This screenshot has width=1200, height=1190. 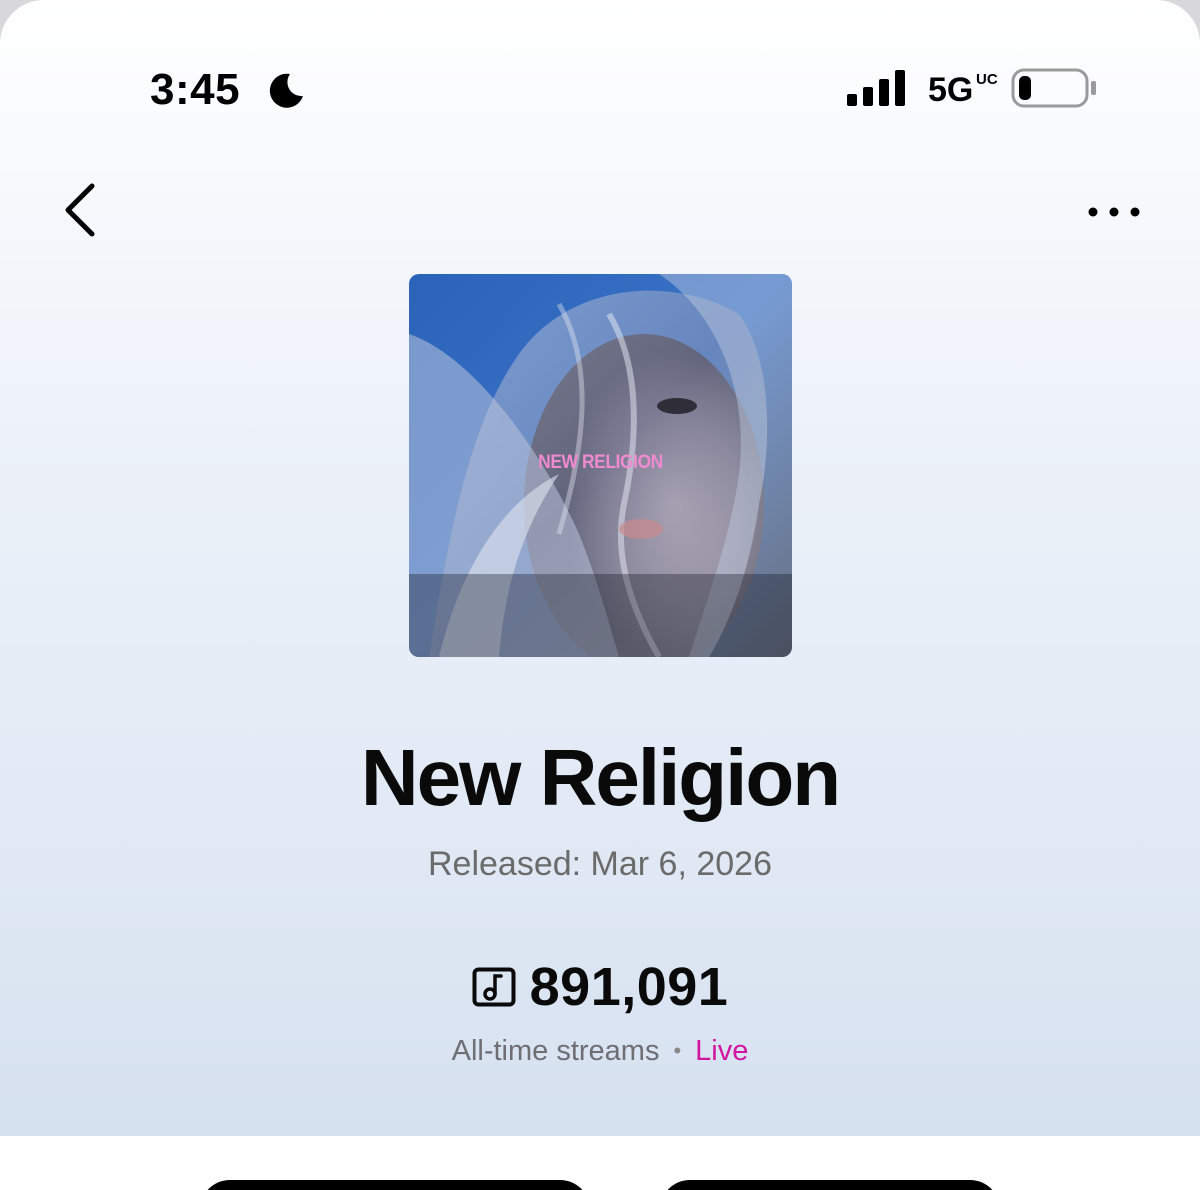 I want to click on ellipsis-icon, so click(x=1114, y=212).